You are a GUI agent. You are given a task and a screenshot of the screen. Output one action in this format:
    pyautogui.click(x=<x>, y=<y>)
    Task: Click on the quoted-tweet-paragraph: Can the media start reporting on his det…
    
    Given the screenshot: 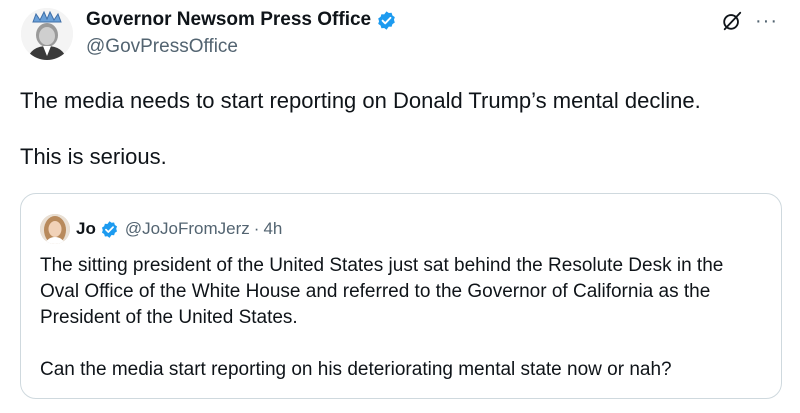 What is the action you would take?
    pyautogui.click(x=356, y=369)
    